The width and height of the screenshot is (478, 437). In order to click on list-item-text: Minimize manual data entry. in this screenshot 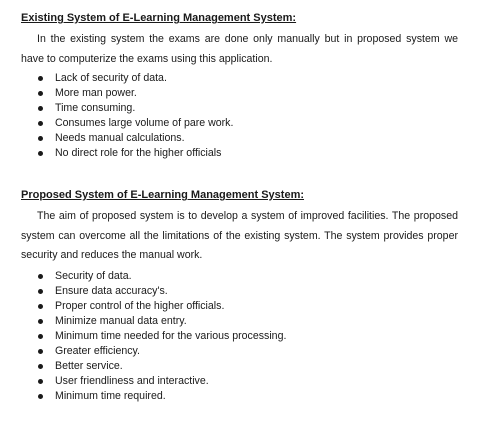, I will do `click(121, 320)`.